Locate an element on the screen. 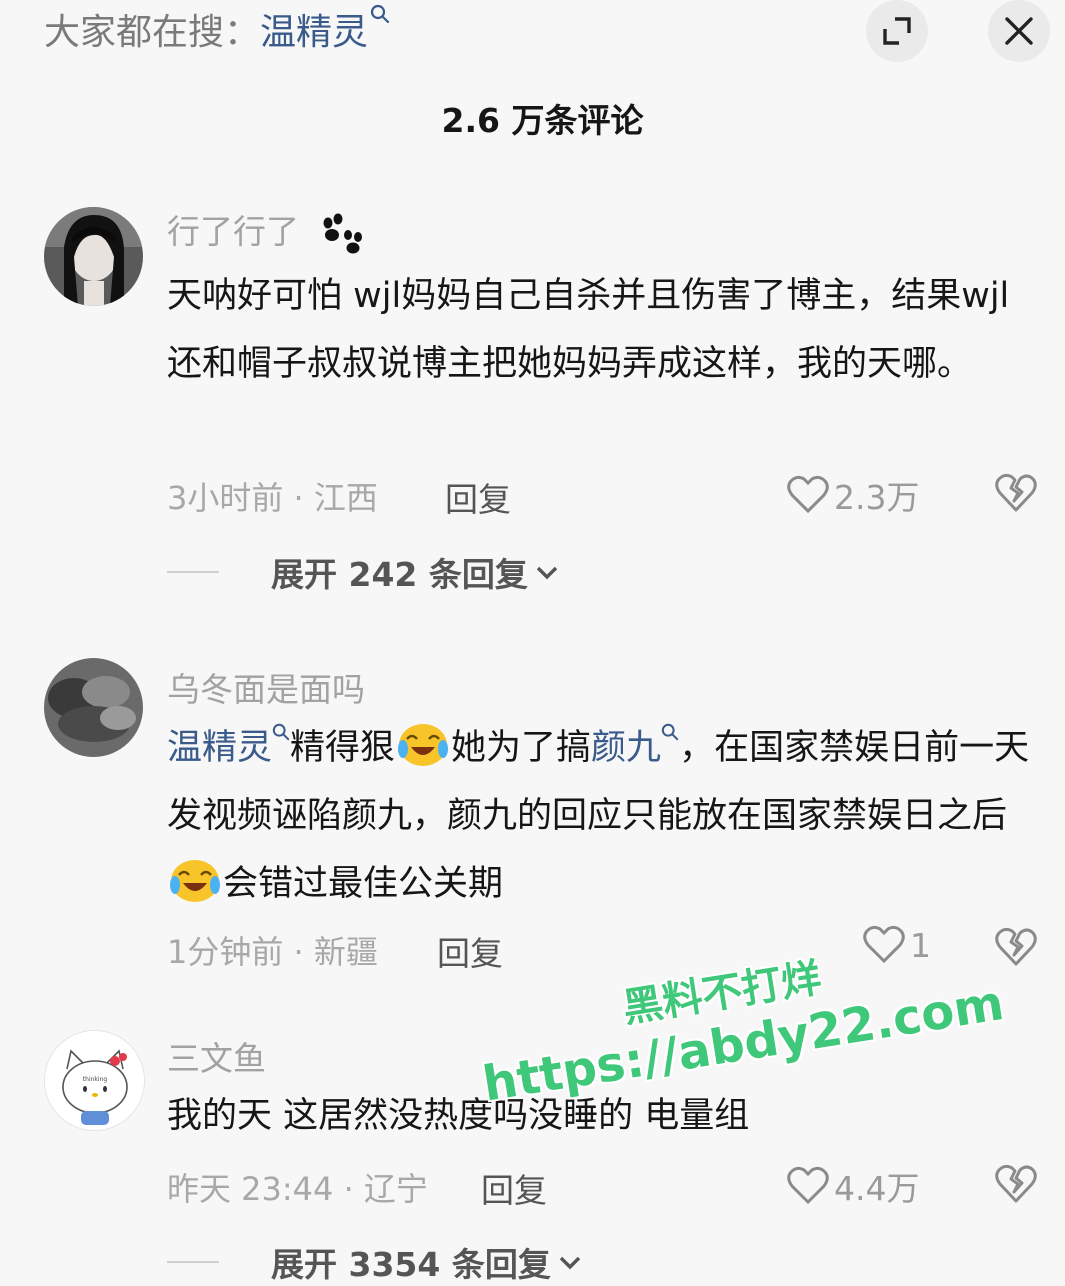 This screenshot has height=1286, width=1065. top-bar: 大家都在搜：温精灵 is located at coordinates (532, 35).